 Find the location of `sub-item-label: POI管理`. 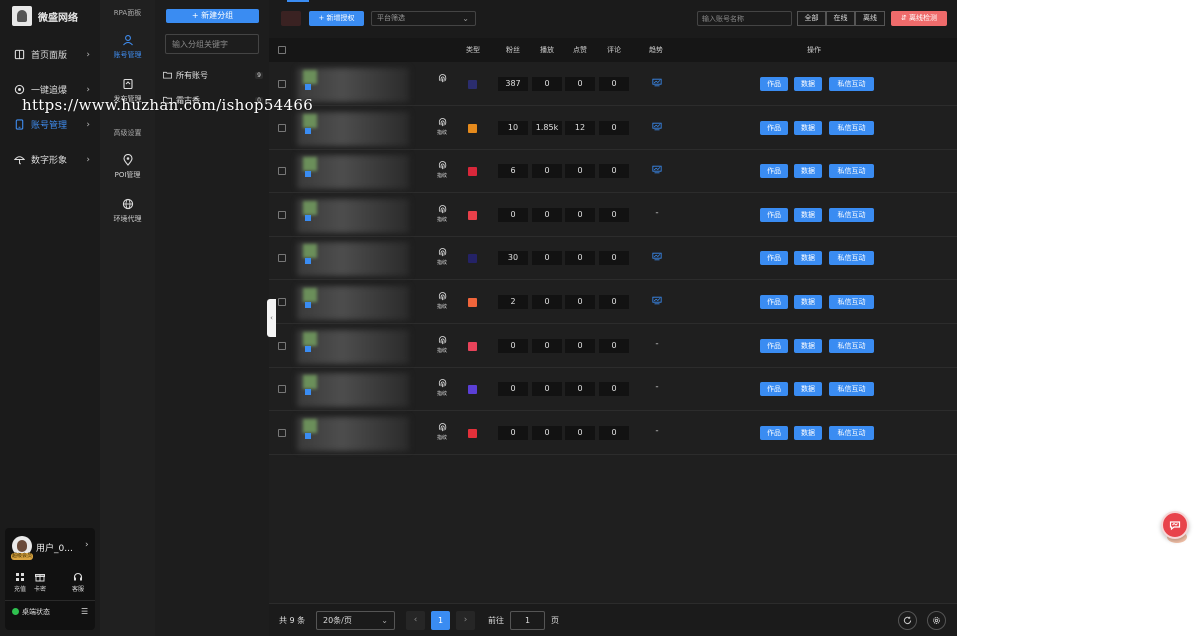

sub-item-label: POI管理 is located at coordinates (127, 175).